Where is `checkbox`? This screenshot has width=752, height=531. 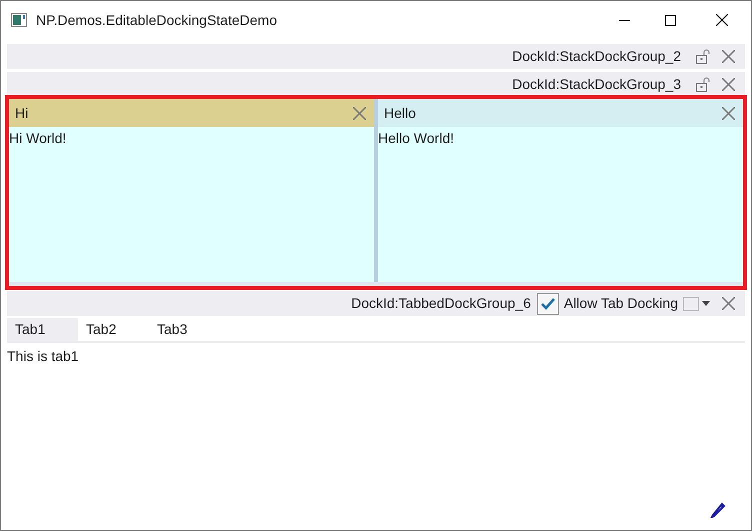 checkbox is located at coordinates (547, 303).